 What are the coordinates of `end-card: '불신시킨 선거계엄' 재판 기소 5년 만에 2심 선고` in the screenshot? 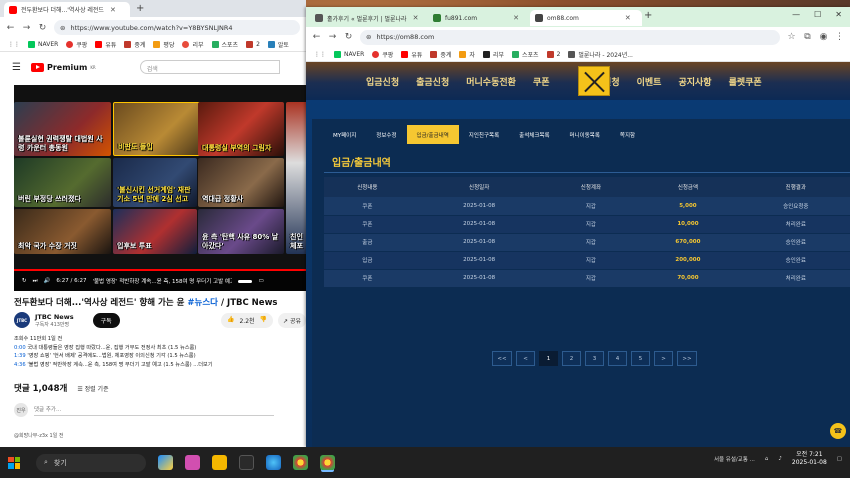 It's located at (155, 182).